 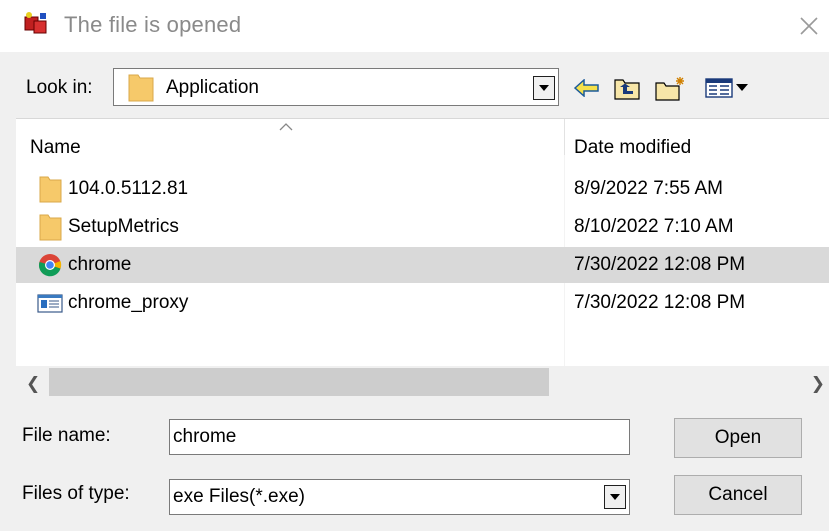 What do you see at coordinates (286, 128) in the screenshot?
I see `sort-ascending-icon` at bounding box center [286, 128].